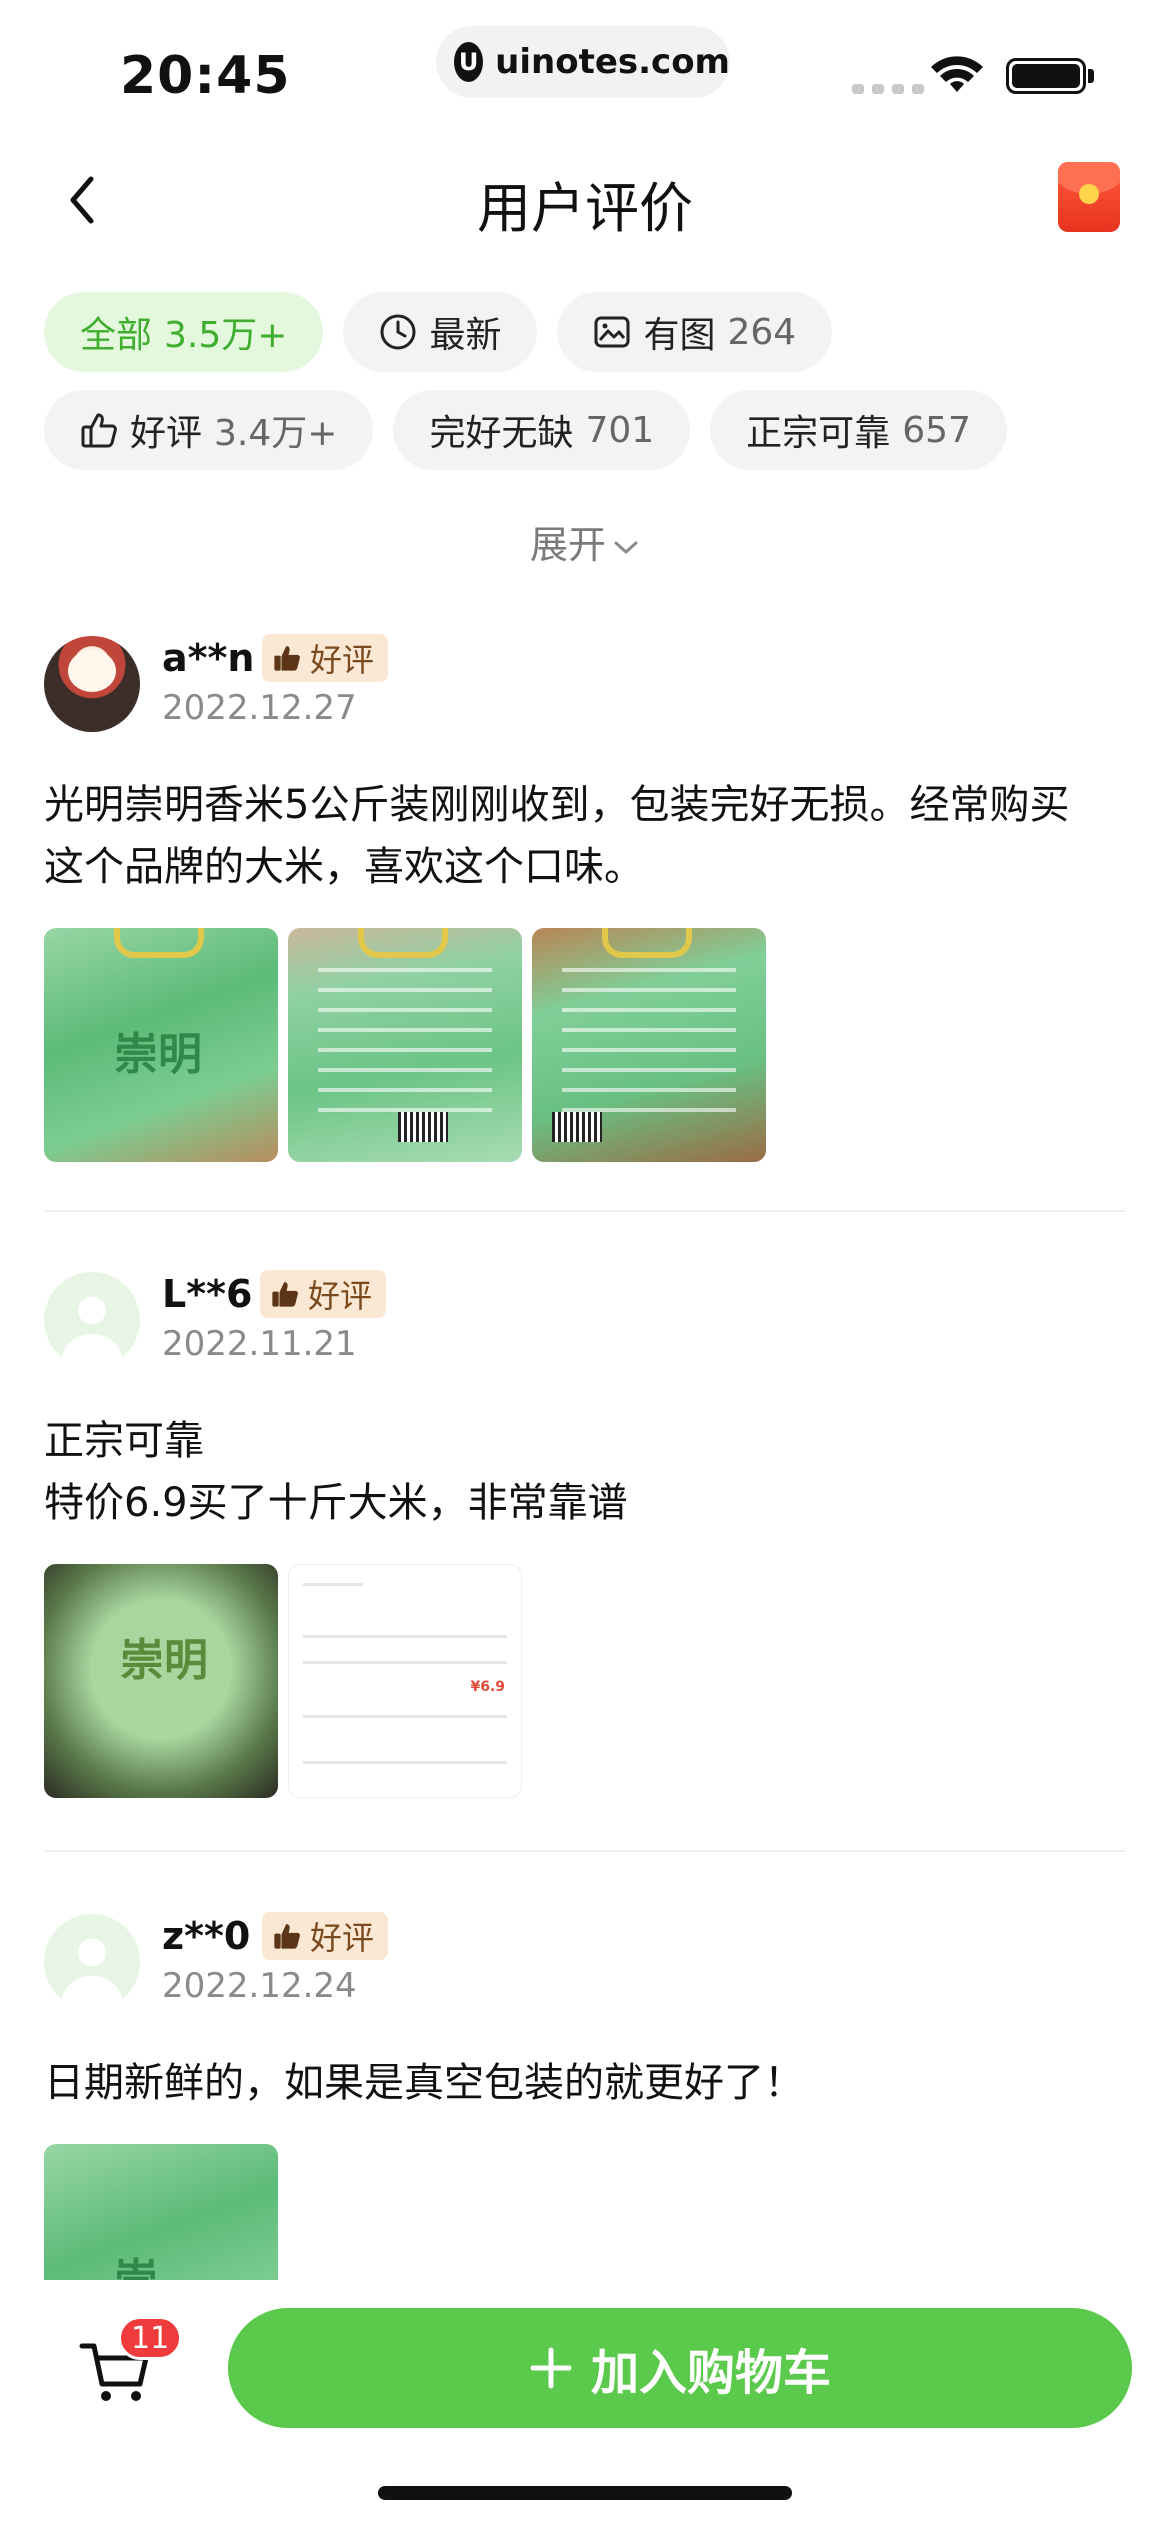 The image size is (1170, 2532). I want to click on filter-chip-positive: 好评 3.4万+, so click(209, 430).